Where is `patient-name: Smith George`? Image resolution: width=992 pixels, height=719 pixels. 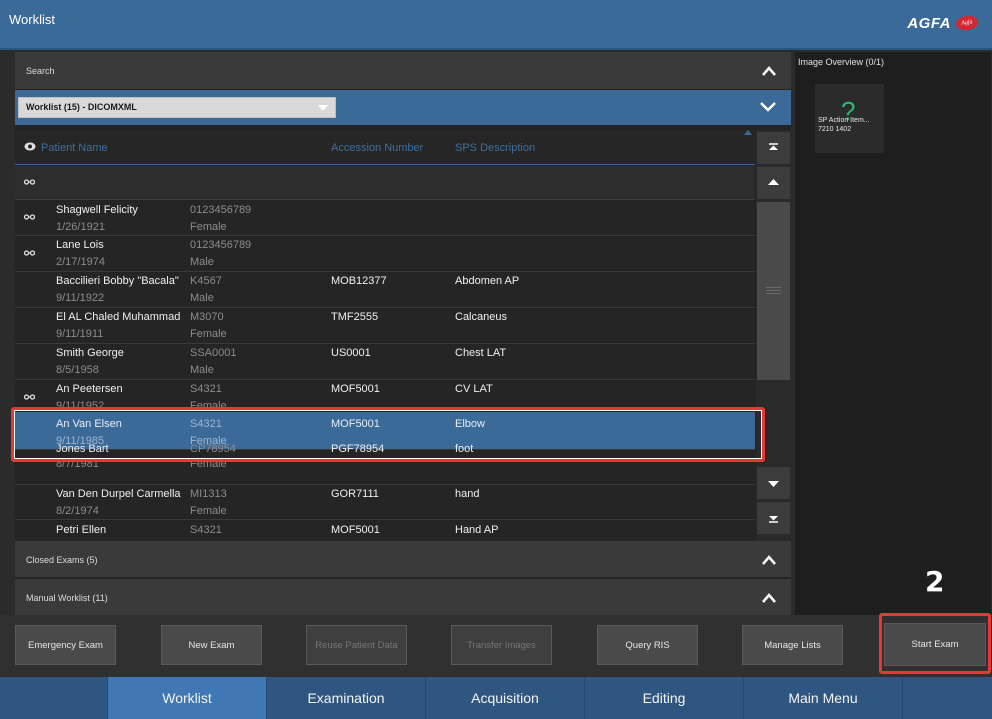
patient-name: Smith George is located at coordinates (90, 353).